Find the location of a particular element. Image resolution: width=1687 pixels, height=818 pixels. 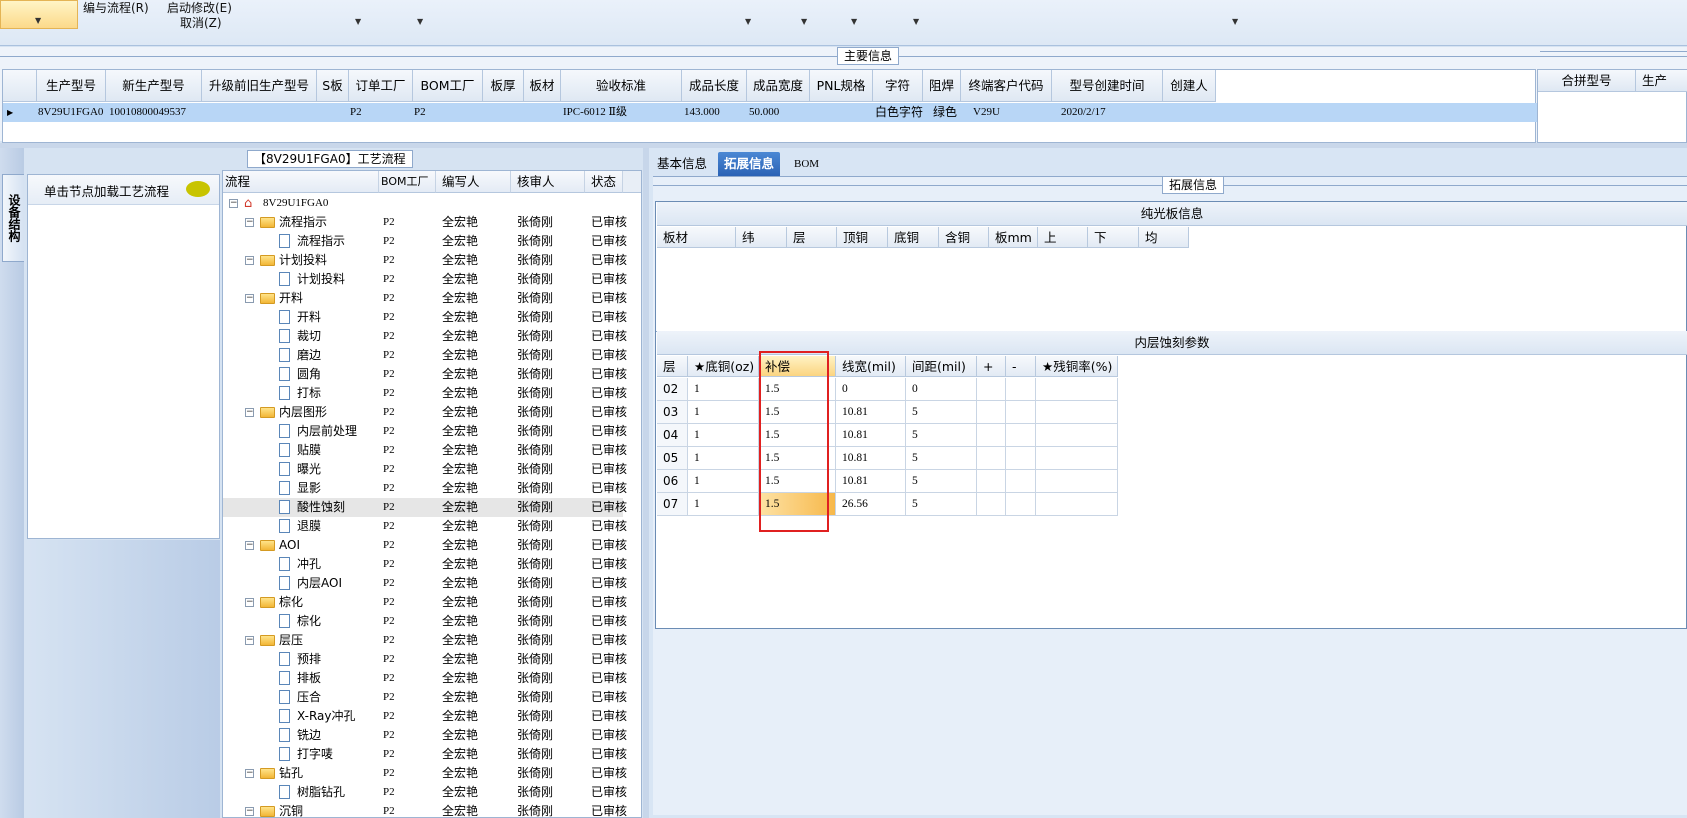

menu-item-edit-flow: 编与流程(R) is located at coordinates (116, 8).